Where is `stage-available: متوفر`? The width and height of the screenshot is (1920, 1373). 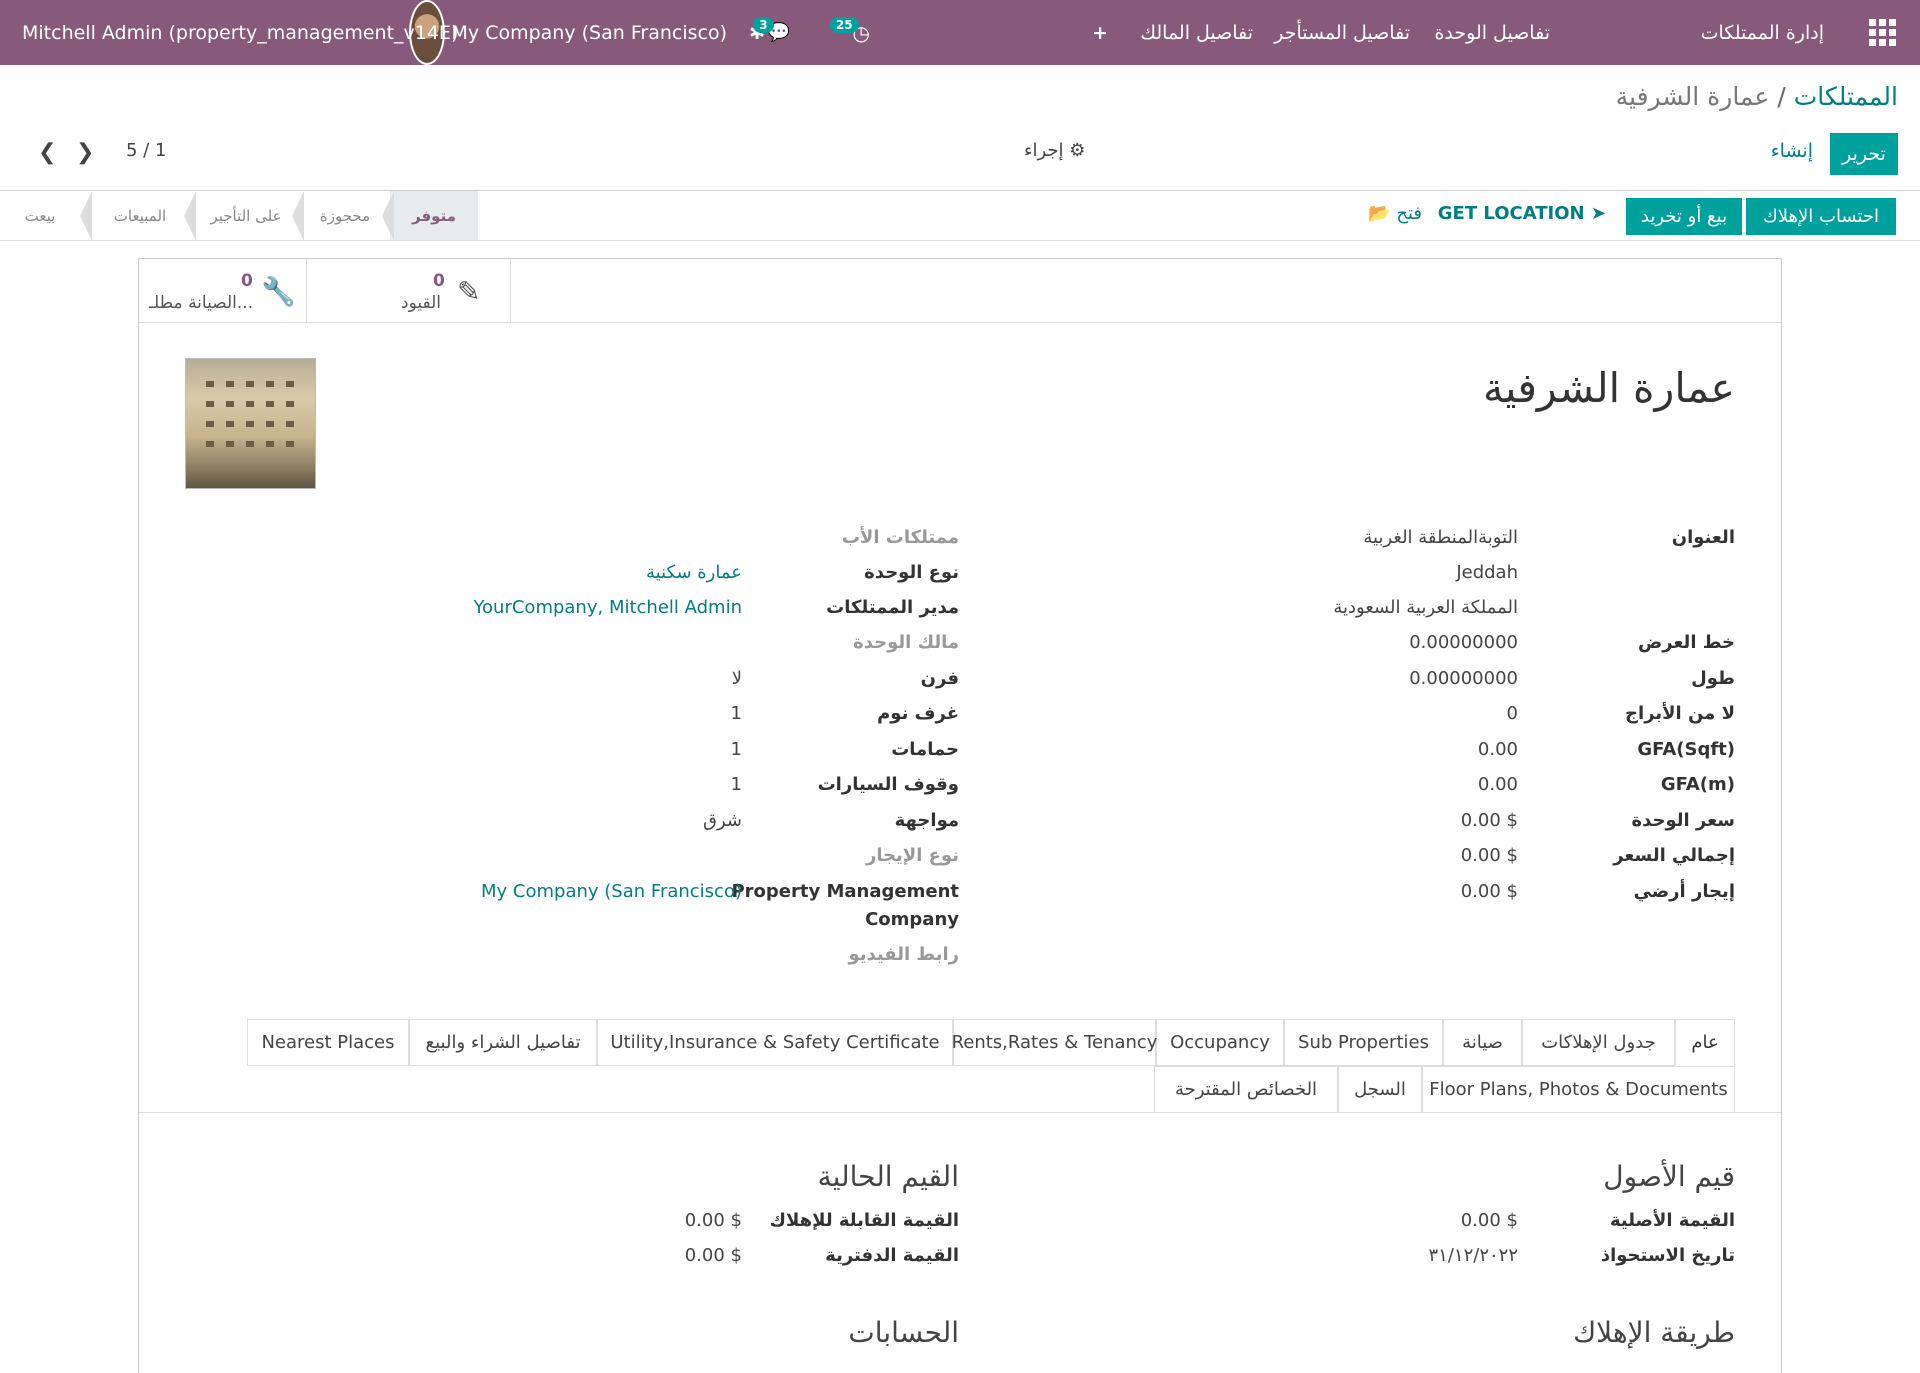 stage-available: متوفر is located at coordinates (434, 215).